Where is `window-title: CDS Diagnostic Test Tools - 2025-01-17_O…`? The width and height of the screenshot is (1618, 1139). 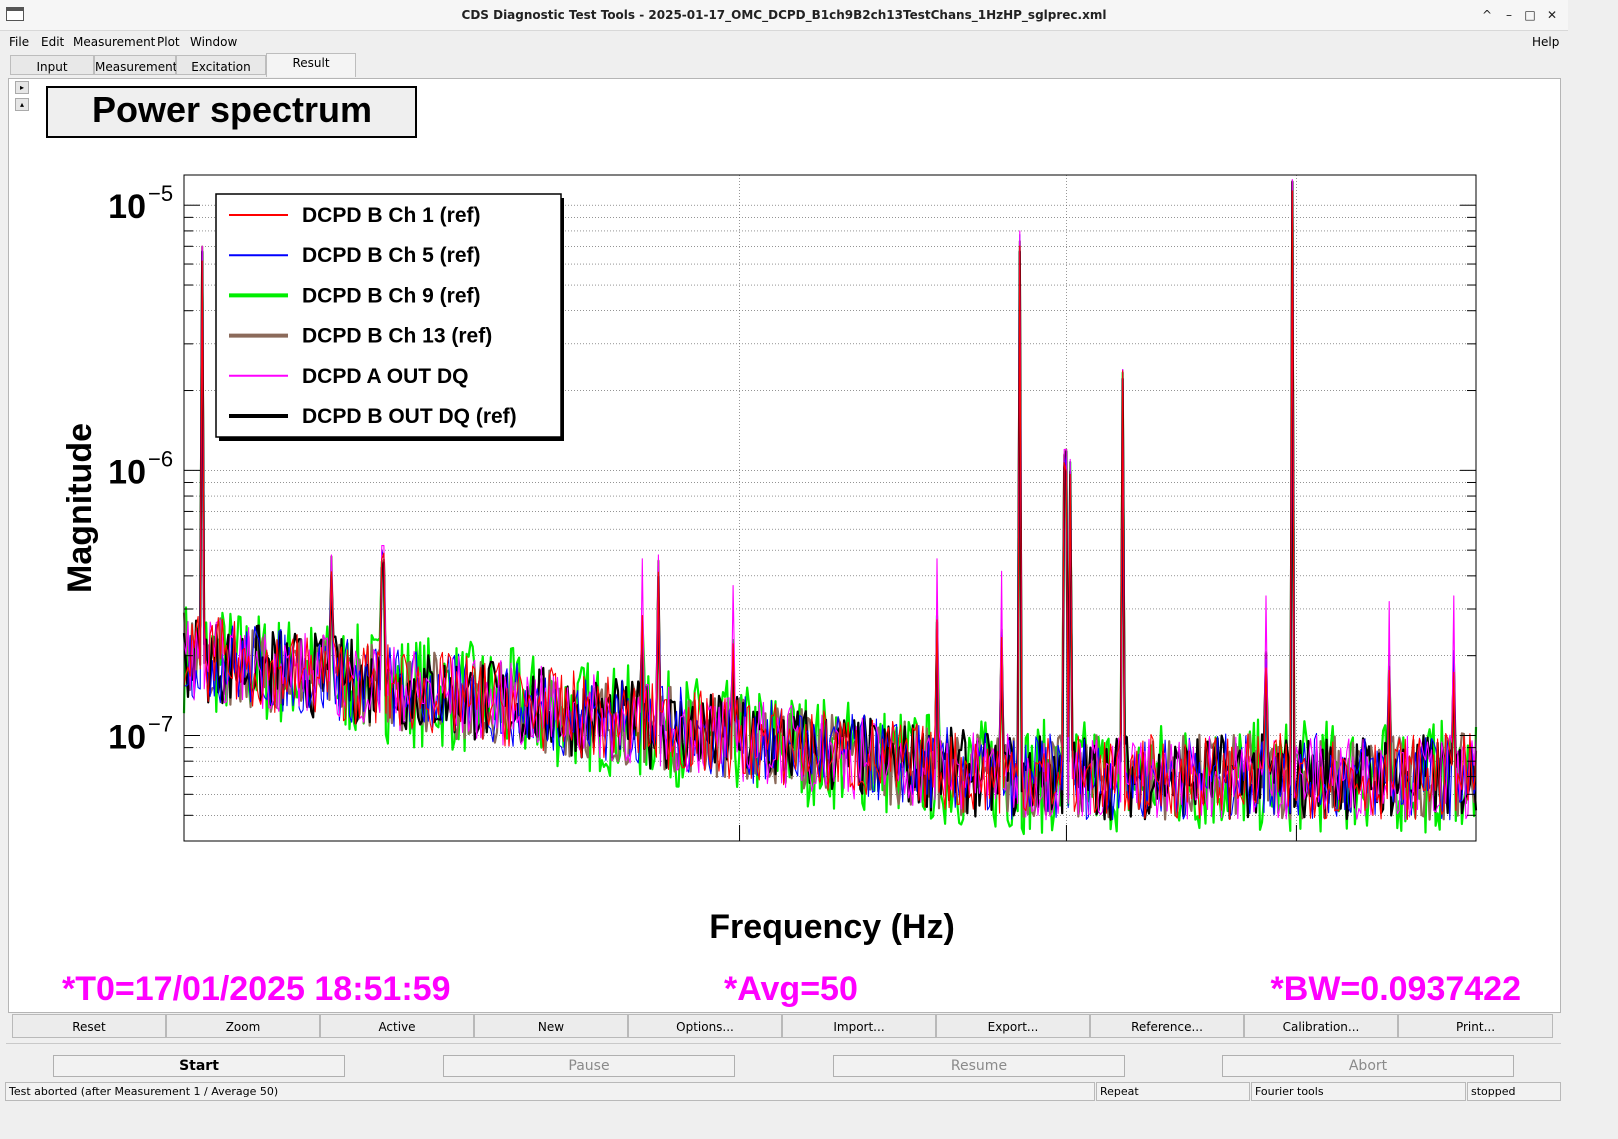
window-title: CDS Diagnostic Test Tools - 2025-01-17_O… is located at coordinates (784, 15).